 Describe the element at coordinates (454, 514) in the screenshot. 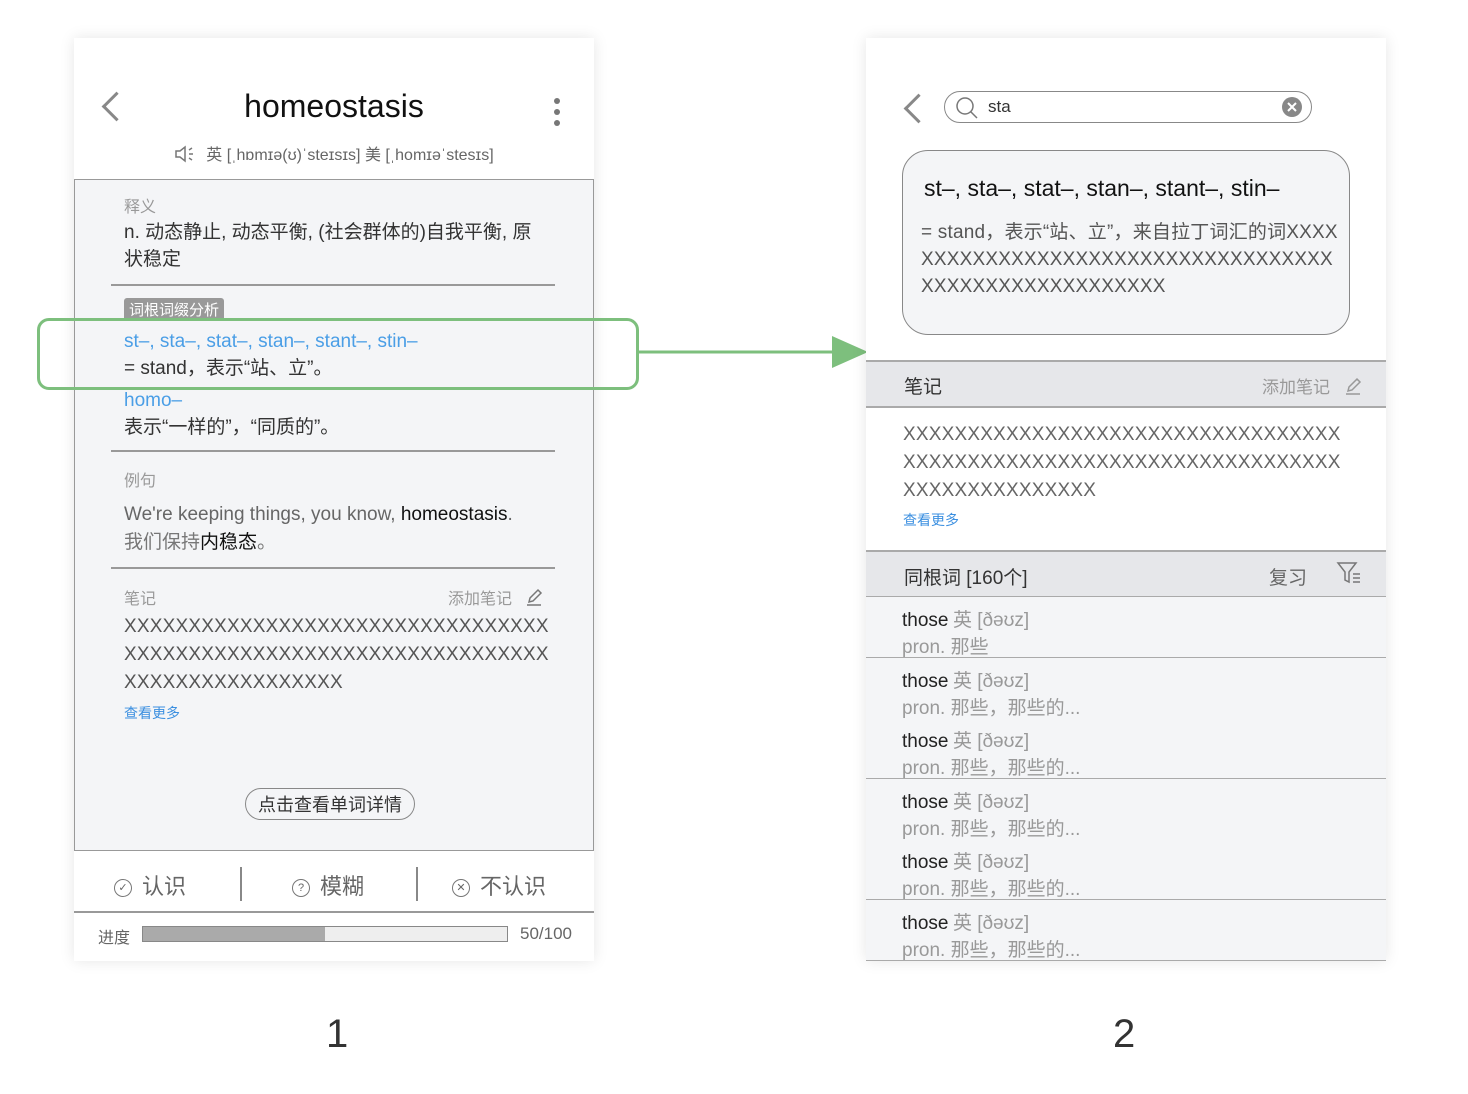

I see `example-en-word: homeostasis` at that location.